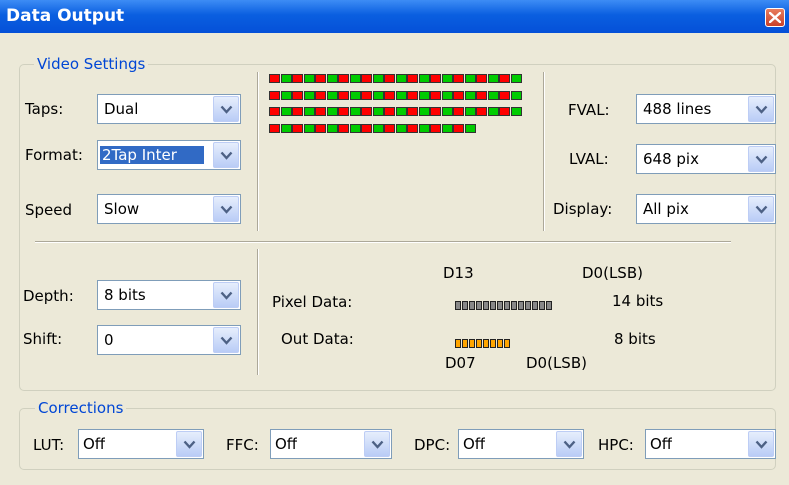 This screenshot has height=485, width=789. What do you see at coordinates (286, 444) in the screenshot?
I see `ffc-value: Off` at bounding box center [286, 444].